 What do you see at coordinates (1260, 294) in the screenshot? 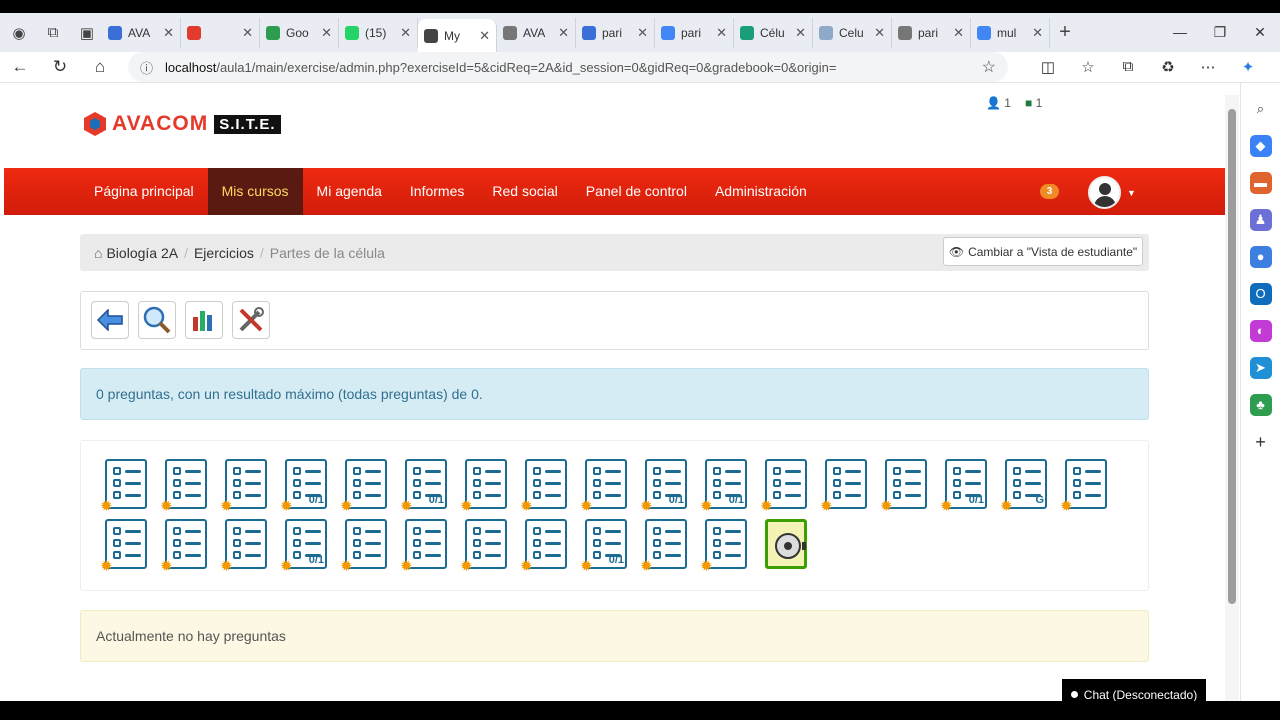
I see `outlook-icon: O` at bounding box center [1260, 294].